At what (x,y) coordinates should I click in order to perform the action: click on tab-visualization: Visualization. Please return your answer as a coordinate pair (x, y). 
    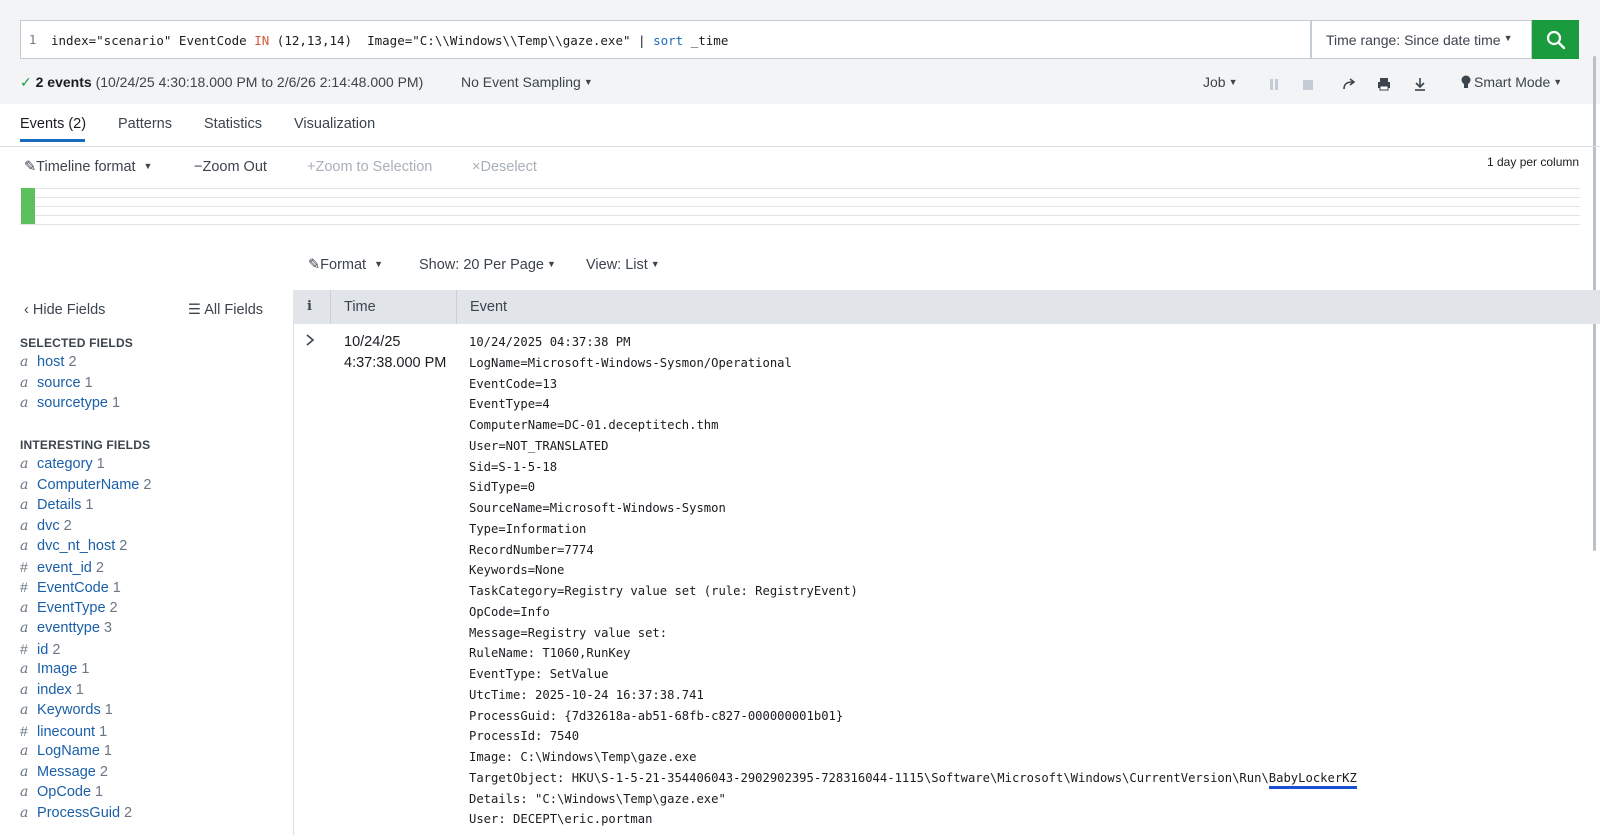
    Looking at the image, I should click on (334, 124).